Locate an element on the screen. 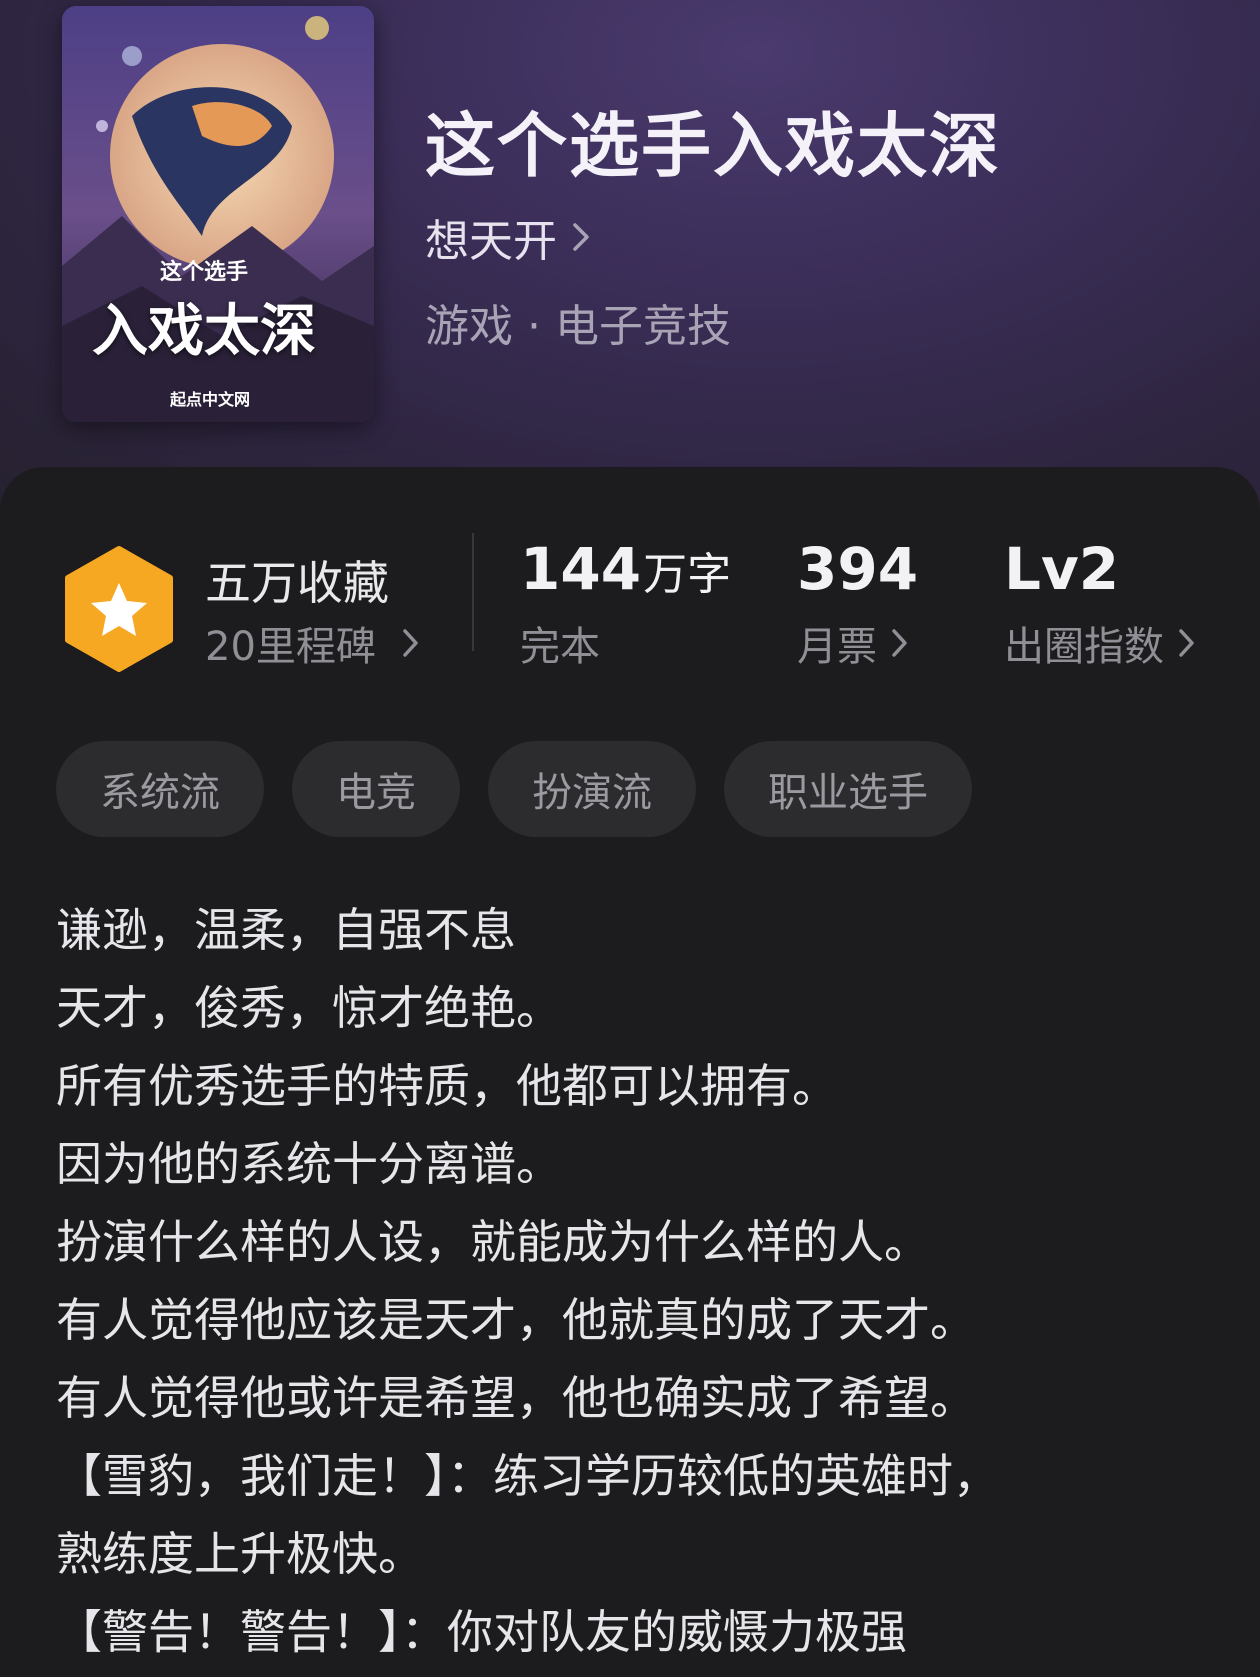  author-link: 想天开 is located at coordinates (508, 237).